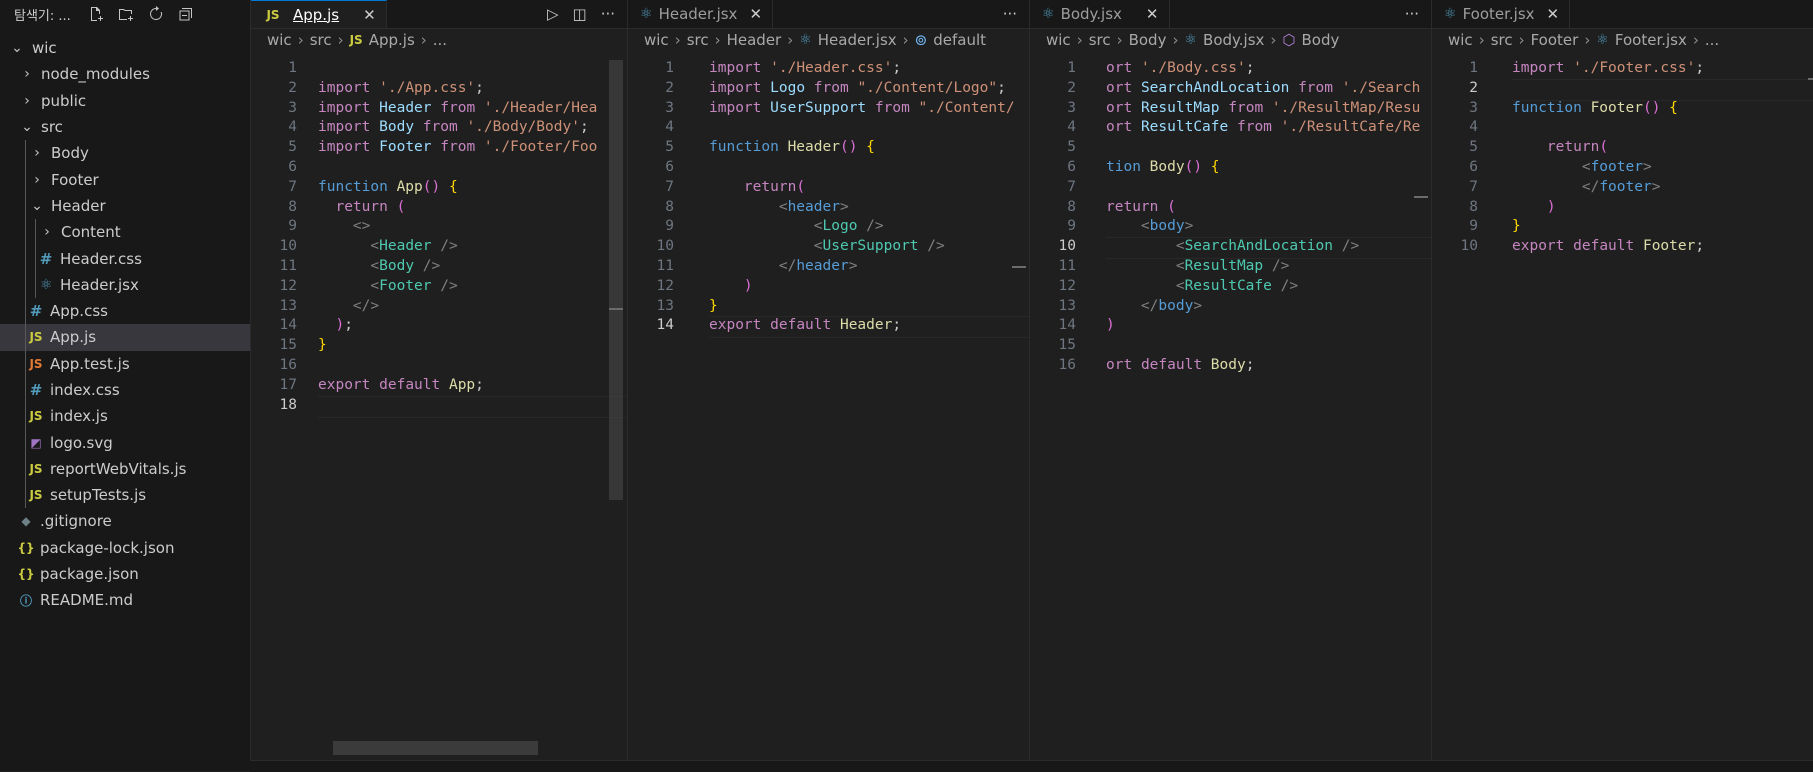 Image resolution: width=1813 pixels, height=772 pixels. I want to click on tree-item-app-css: # App.css, so click(125, 311).